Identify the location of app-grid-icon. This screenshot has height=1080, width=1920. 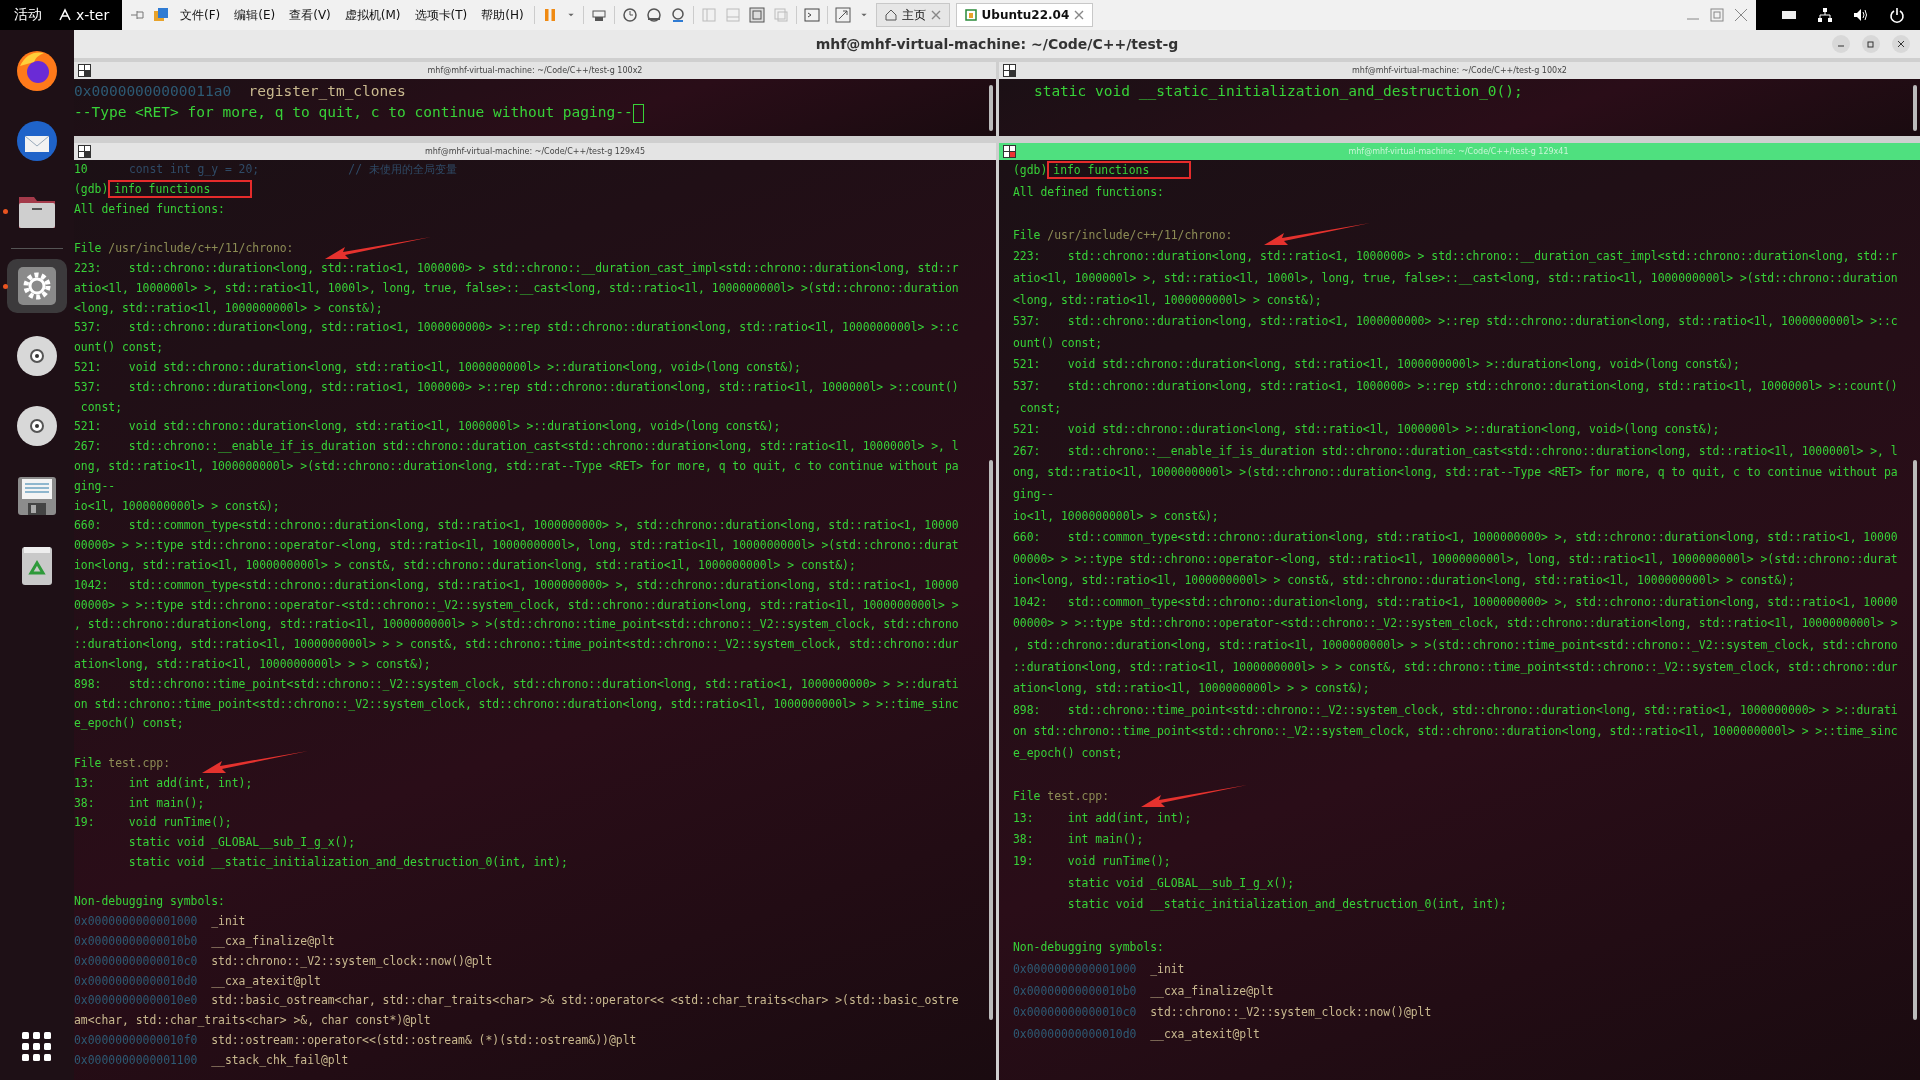
(37, 1047).